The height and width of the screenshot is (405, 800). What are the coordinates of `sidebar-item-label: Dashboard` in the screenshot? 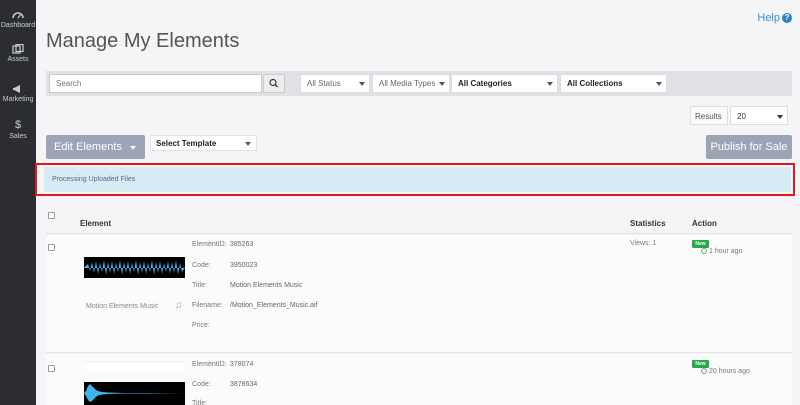 It's located at (18, 25).